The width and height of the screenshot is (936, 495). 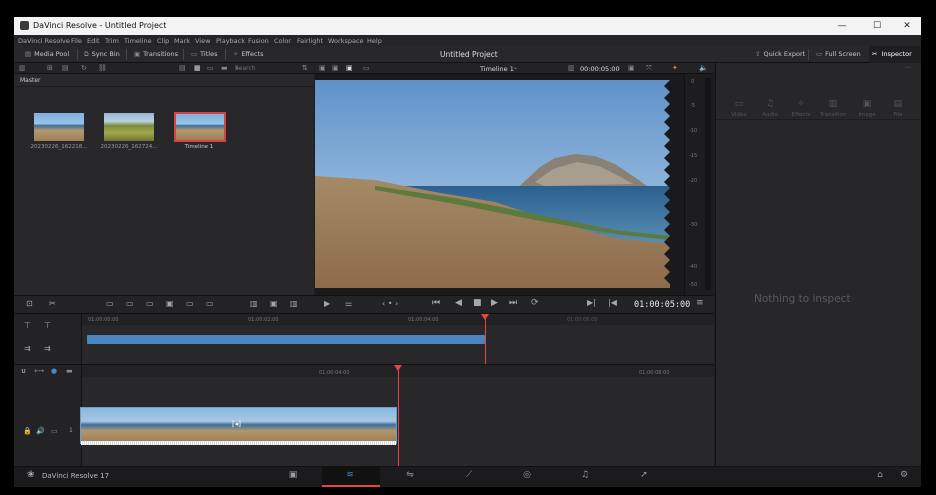 What do you see at coordinates (305, 68) in the screenshot?
I see `sort-icon: ⇅` at bounding box center [305, 68].